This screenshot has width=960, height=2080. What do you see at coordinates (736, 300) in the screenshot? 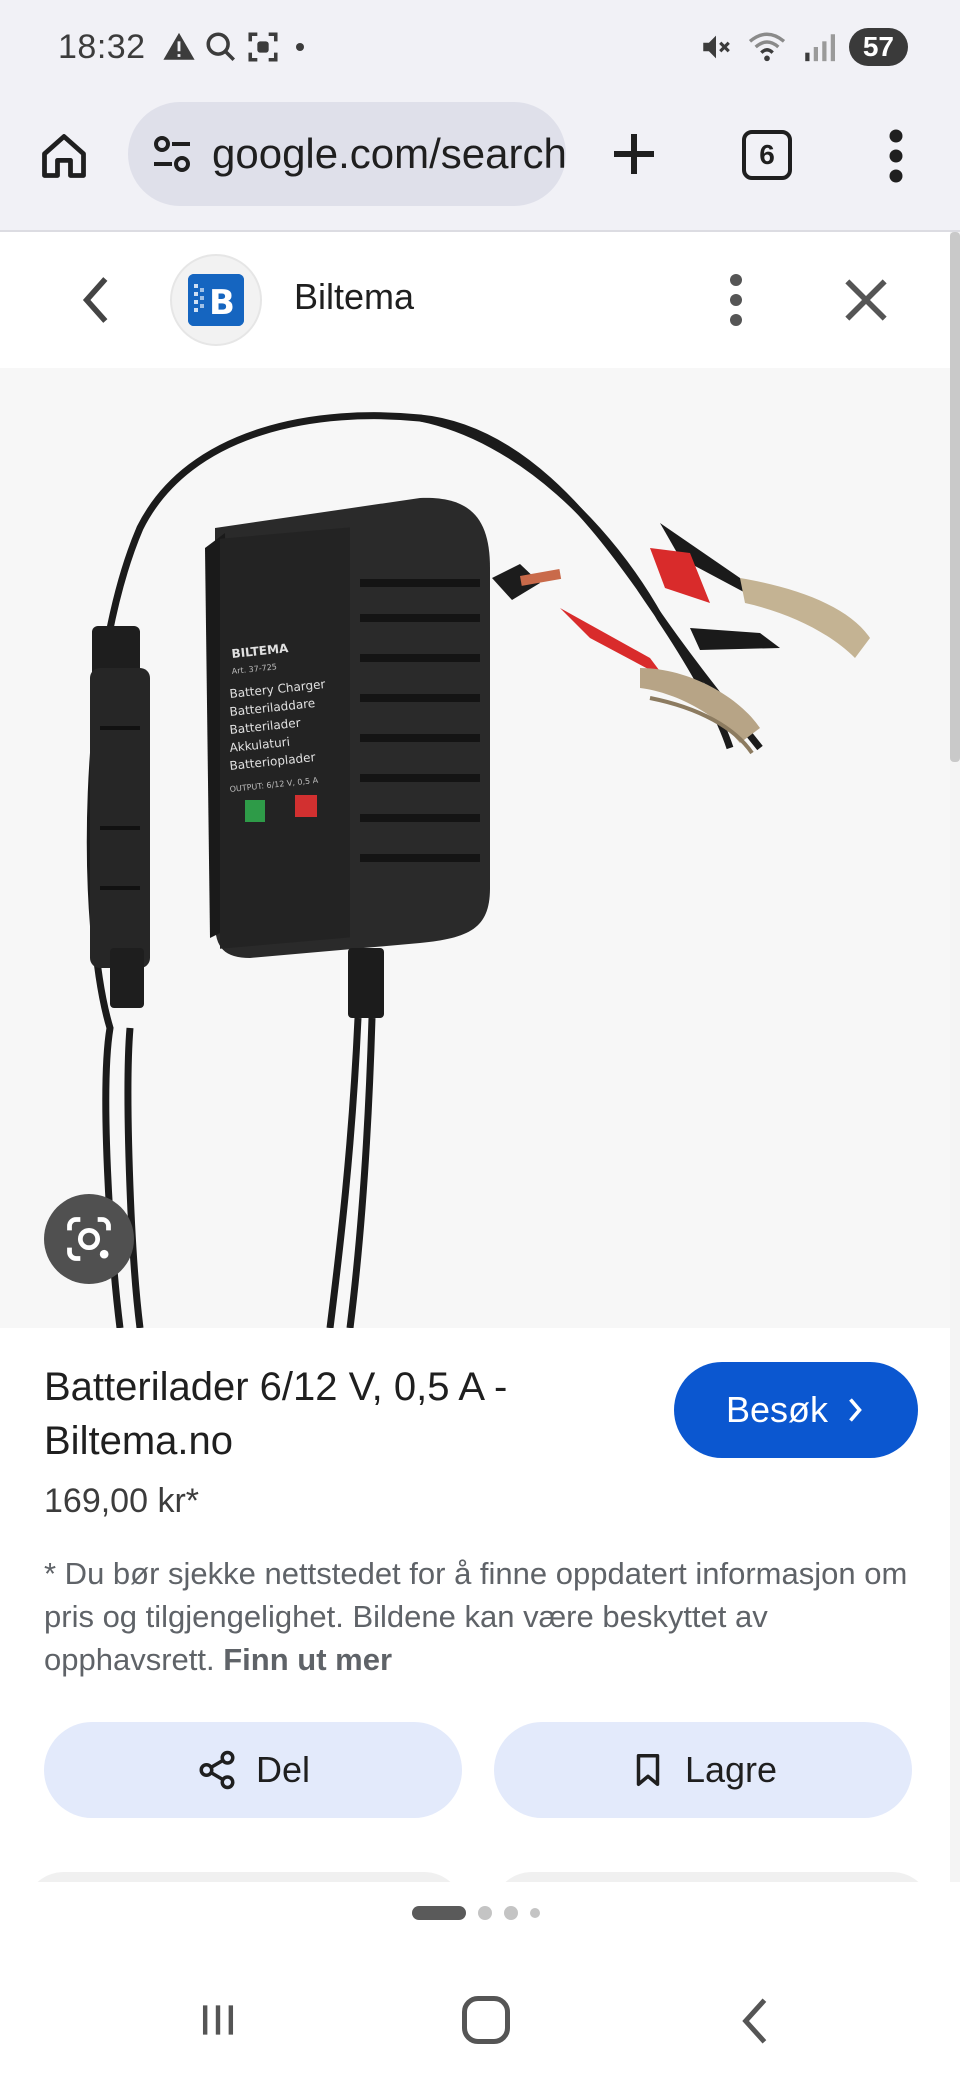
I see `result-more-icon` at bounding box center [736, 300].